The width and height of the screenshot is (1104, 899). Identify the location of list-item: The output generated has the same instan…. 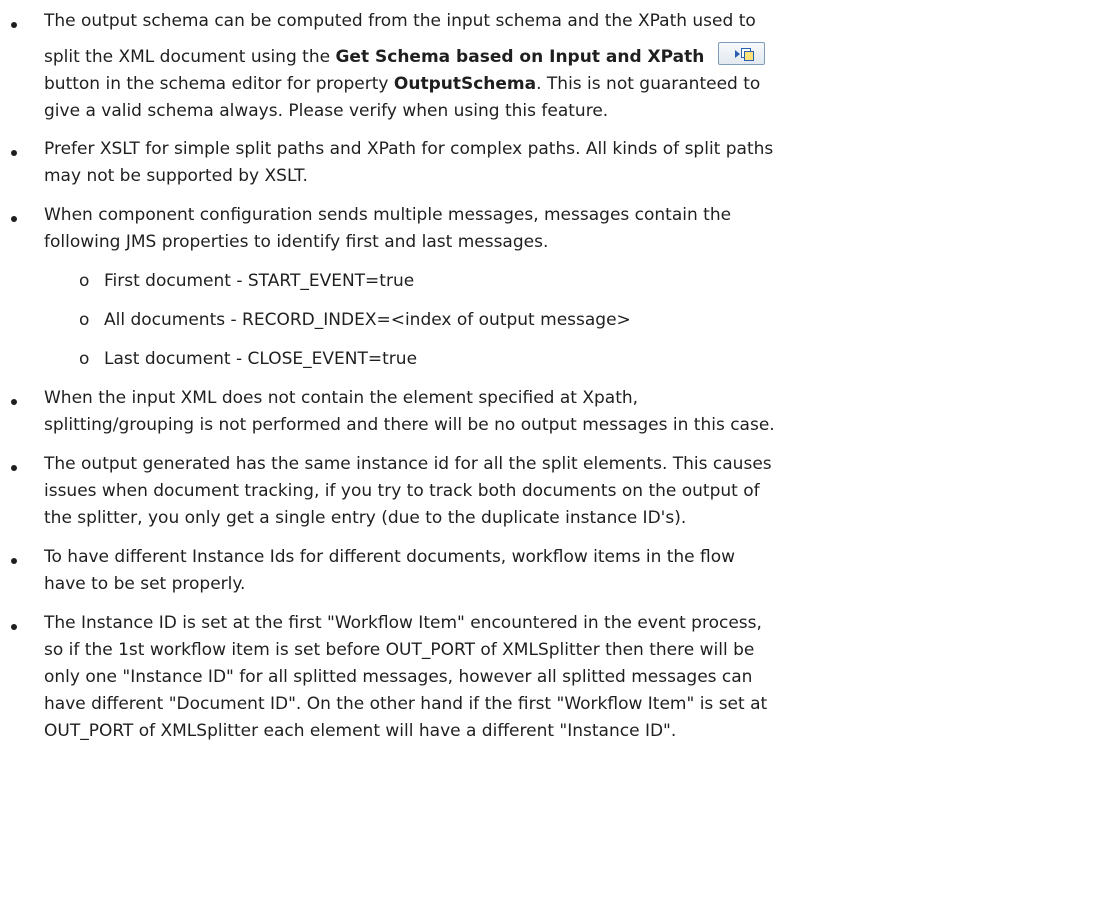
(543, 491).